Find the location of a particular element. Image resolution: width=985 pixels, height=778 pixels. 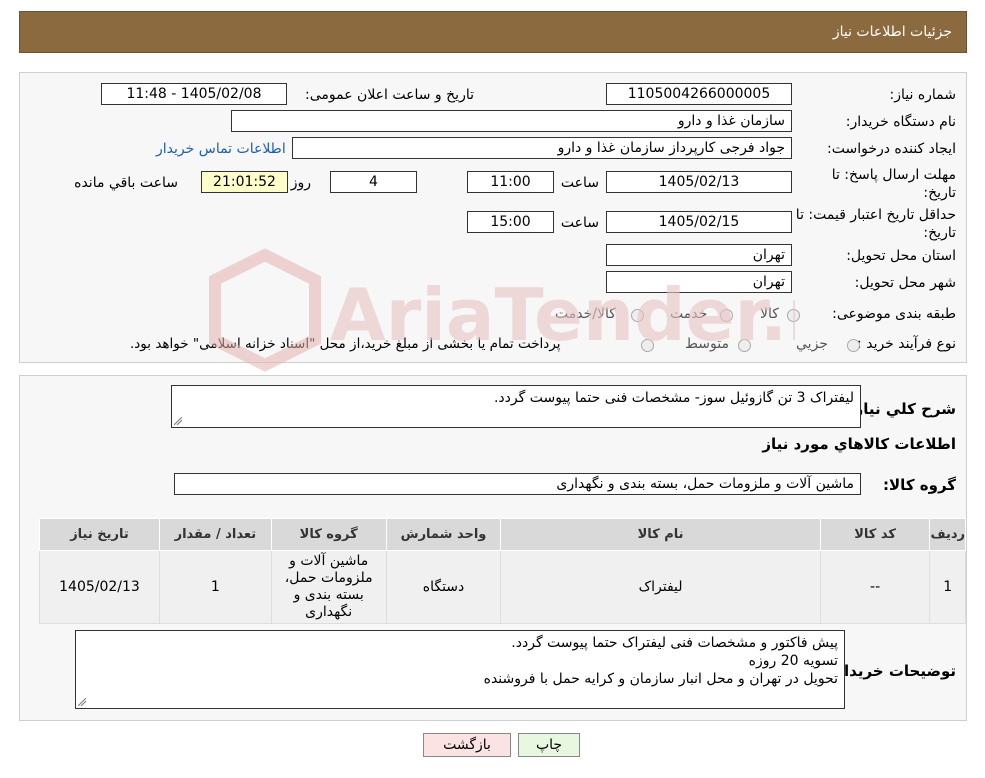

cell-row: 1 is located at coordinates (947, 587).